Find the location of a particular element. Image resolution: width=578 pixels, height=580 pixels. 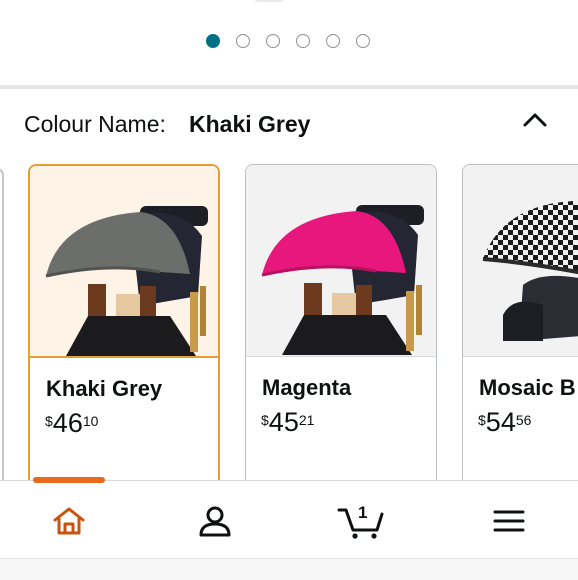

price-fraction: 10 is located at coordinates (90, 421).